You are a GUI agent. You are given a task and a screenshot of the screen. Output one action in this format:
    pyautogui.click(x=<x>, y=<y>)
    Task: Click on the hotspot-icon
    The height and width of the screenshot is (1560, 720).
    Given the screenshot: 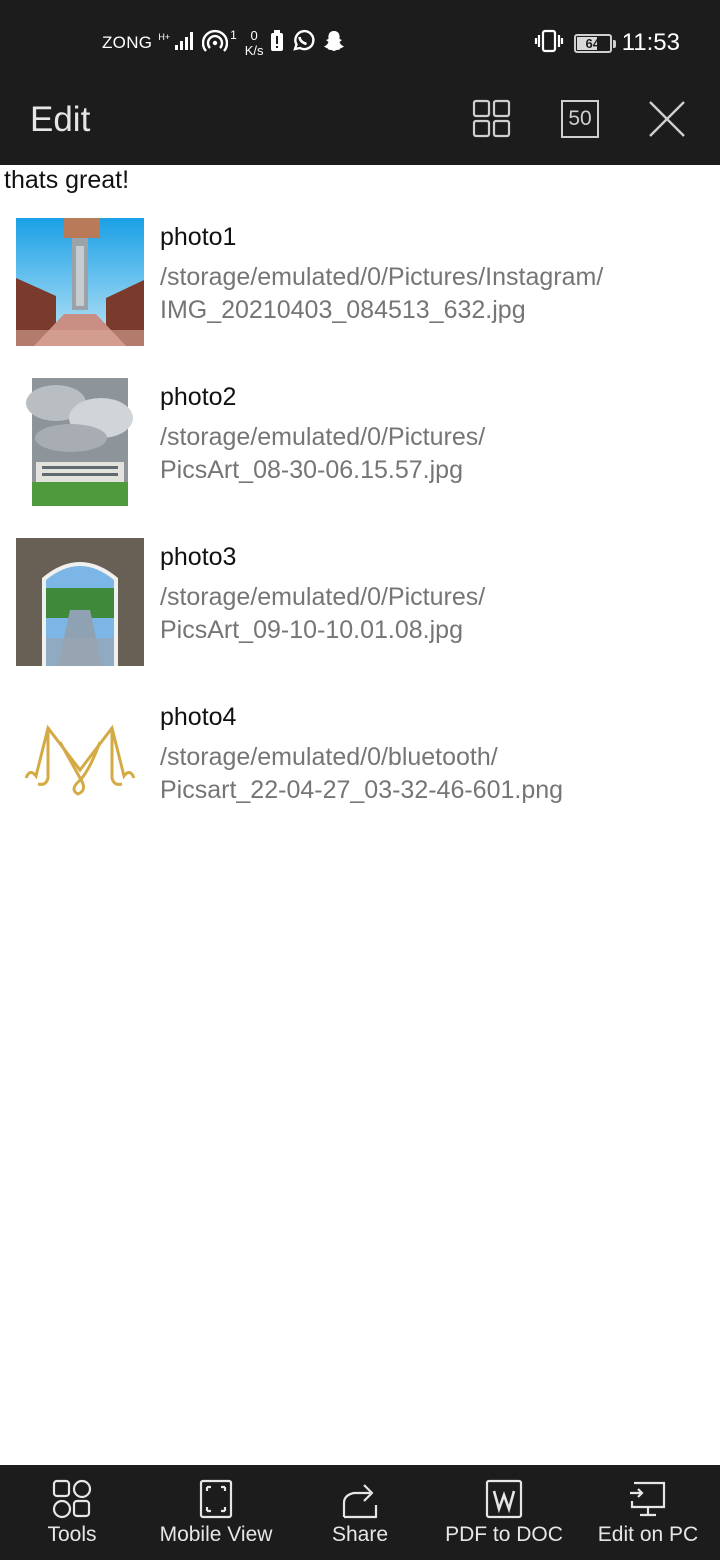 What is the action you would take?
    pyautogui.click(x=215, y=43)
    